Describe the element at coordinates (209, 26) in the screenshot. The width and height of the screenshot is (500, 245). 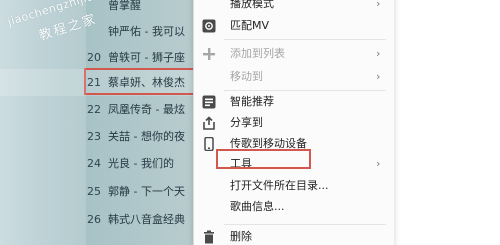
I see `mv-icon` at that location.